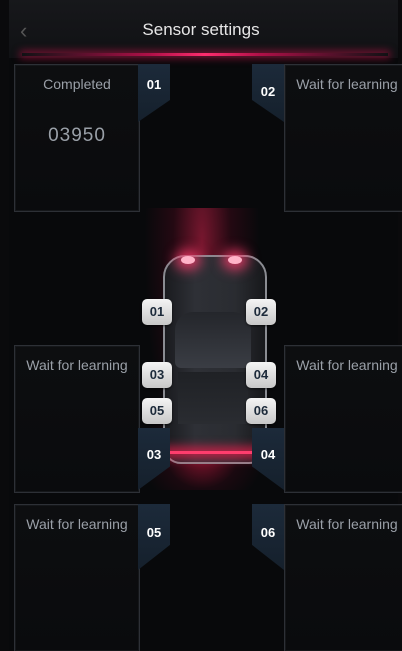 This screenshot has height=651, width=402. Describe the element at coordinates (157, 375) in the screenshot. I see `car-badge-03: 03` at that location.